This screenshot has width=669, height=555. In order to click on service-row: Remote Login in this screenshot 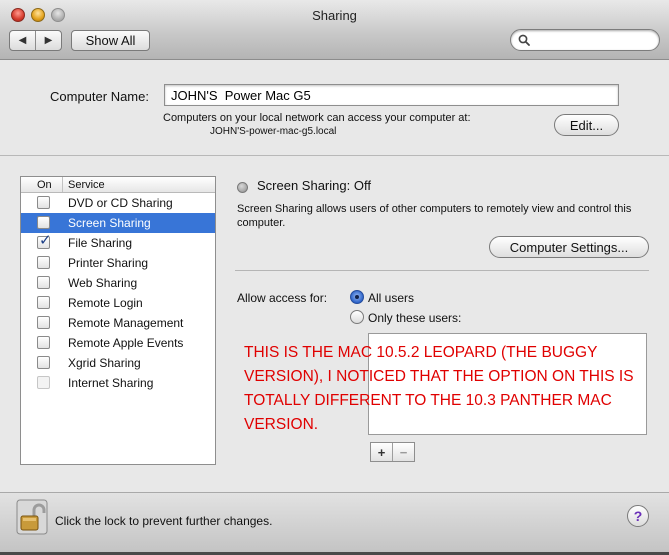, I will do `click(118, 303)`.